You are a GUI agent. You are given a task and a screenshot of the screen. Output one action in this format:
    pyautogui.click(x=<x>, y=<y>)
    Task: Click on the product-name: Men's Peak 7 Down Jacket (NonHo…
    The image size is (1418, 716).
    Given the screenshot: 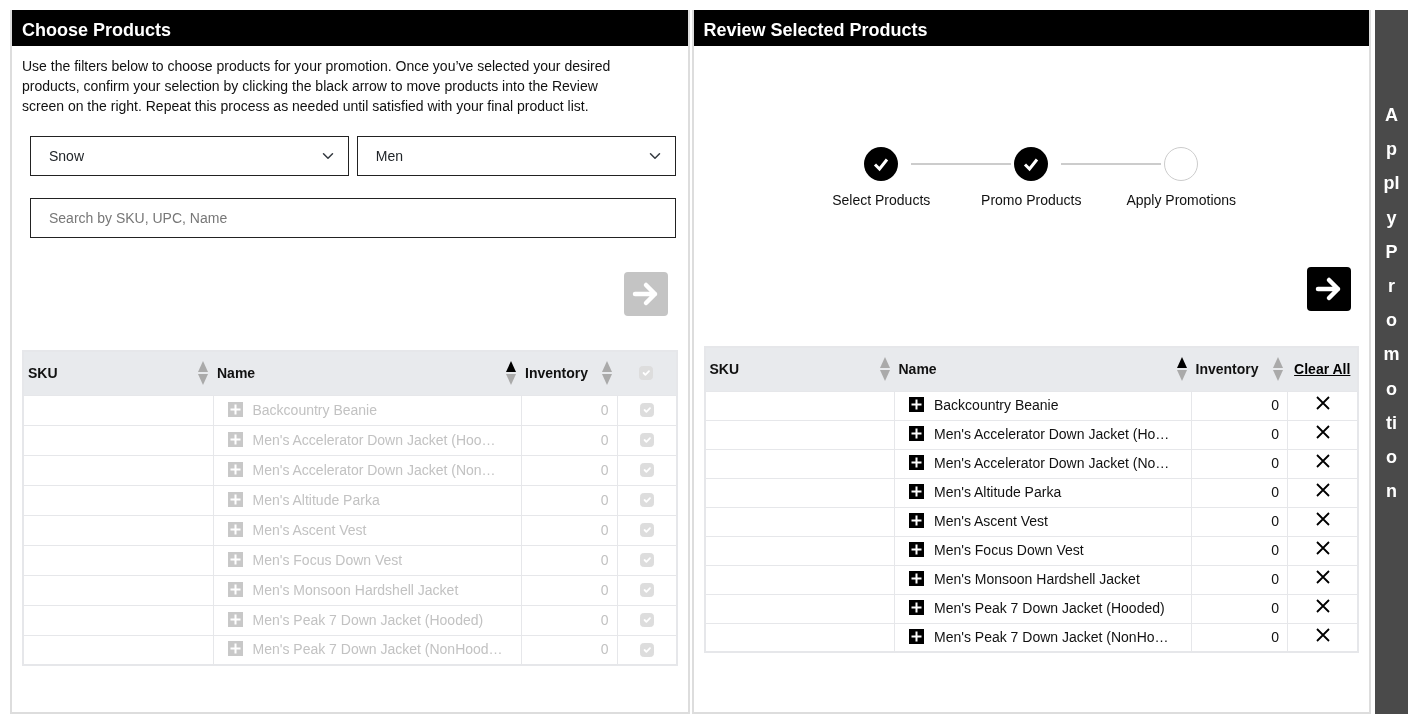 What is the action you would take?
    pyautogui.click(x=1051, y=636)
    